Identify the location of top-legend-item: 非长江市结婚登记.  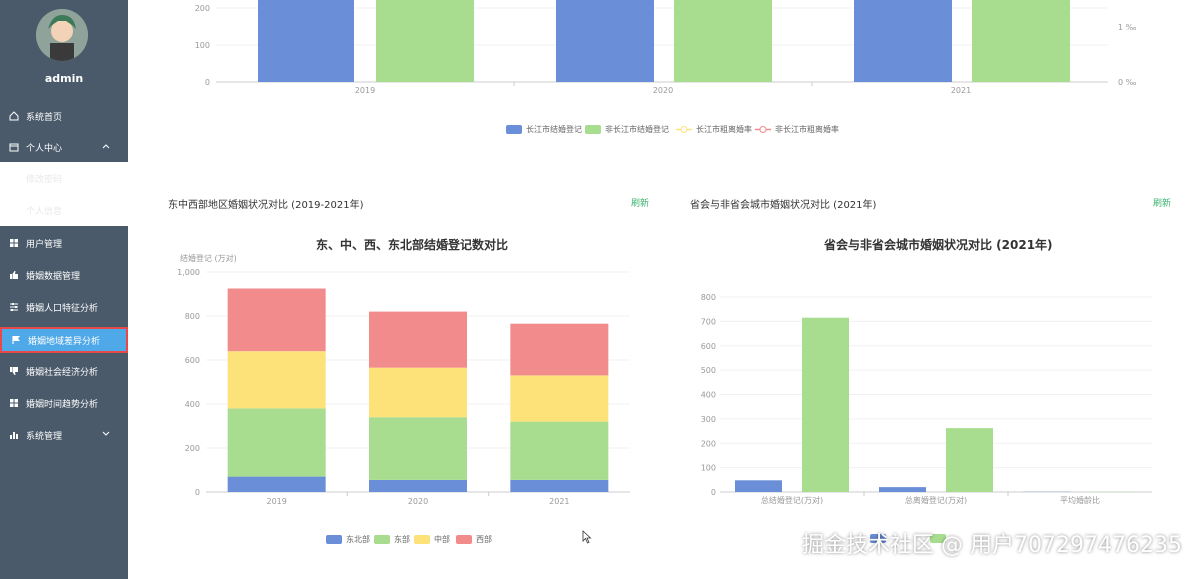
(627, 129).